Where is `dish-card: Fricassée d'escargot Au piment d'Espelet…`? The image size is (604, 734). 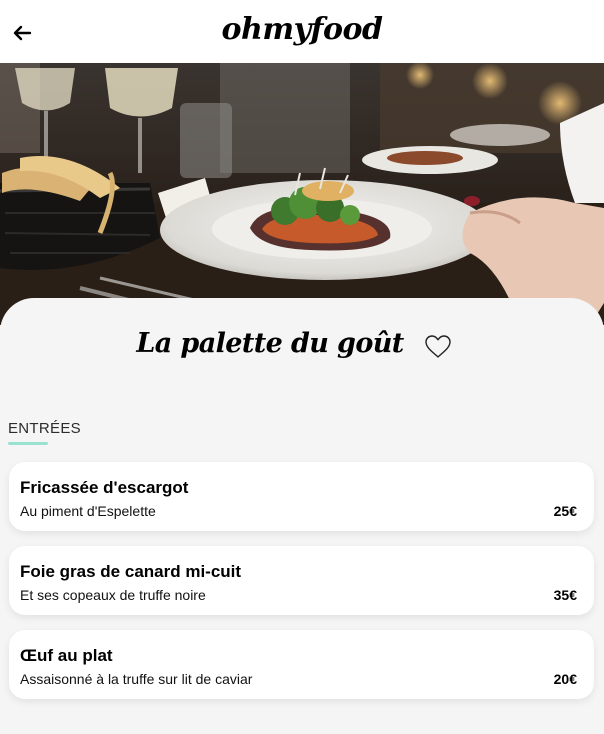 dish-card: Fricassée d'escargot Au piment d'Espelet… is located at coordinates (301, 496).